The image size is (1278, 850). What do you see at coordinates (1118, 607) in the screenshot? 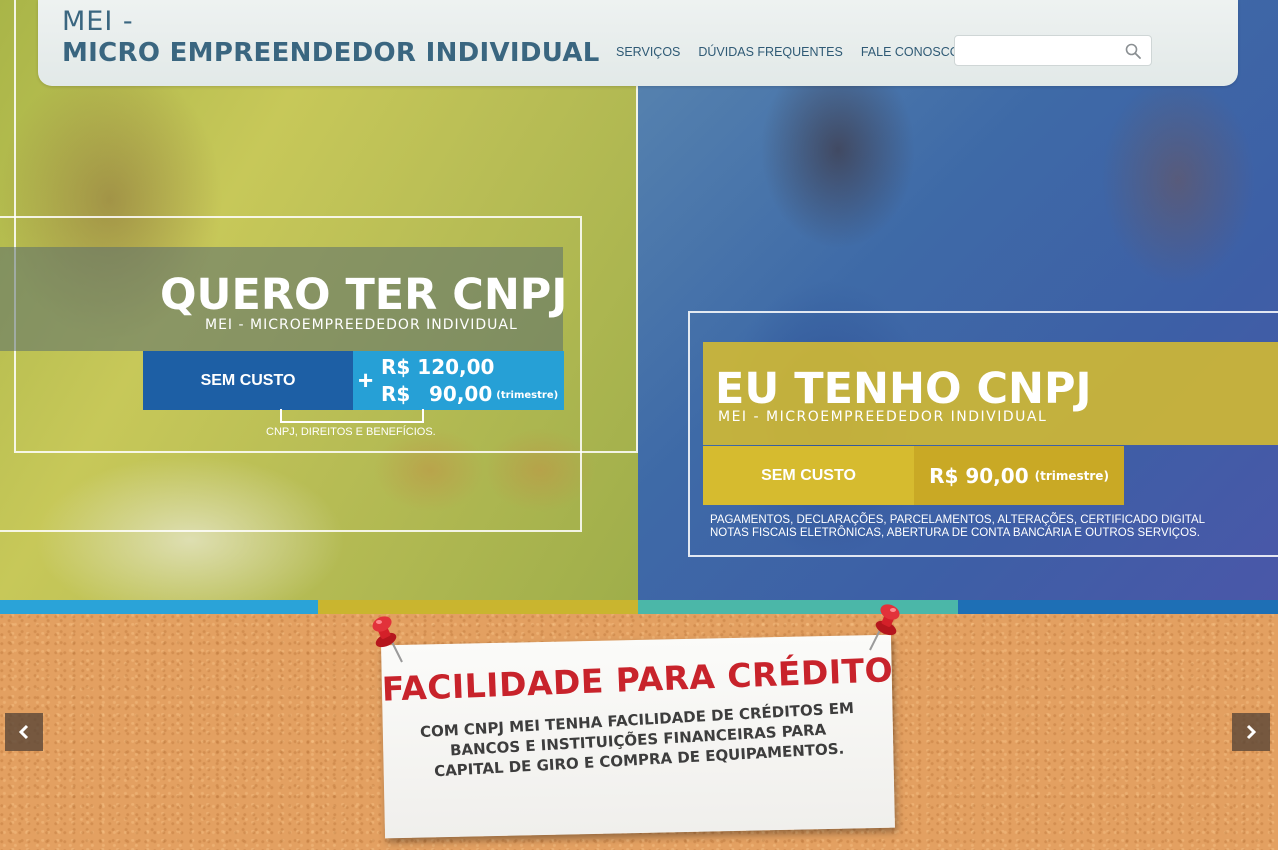
I see `stripe-dark-blue` at bounding box center [1118, 607].